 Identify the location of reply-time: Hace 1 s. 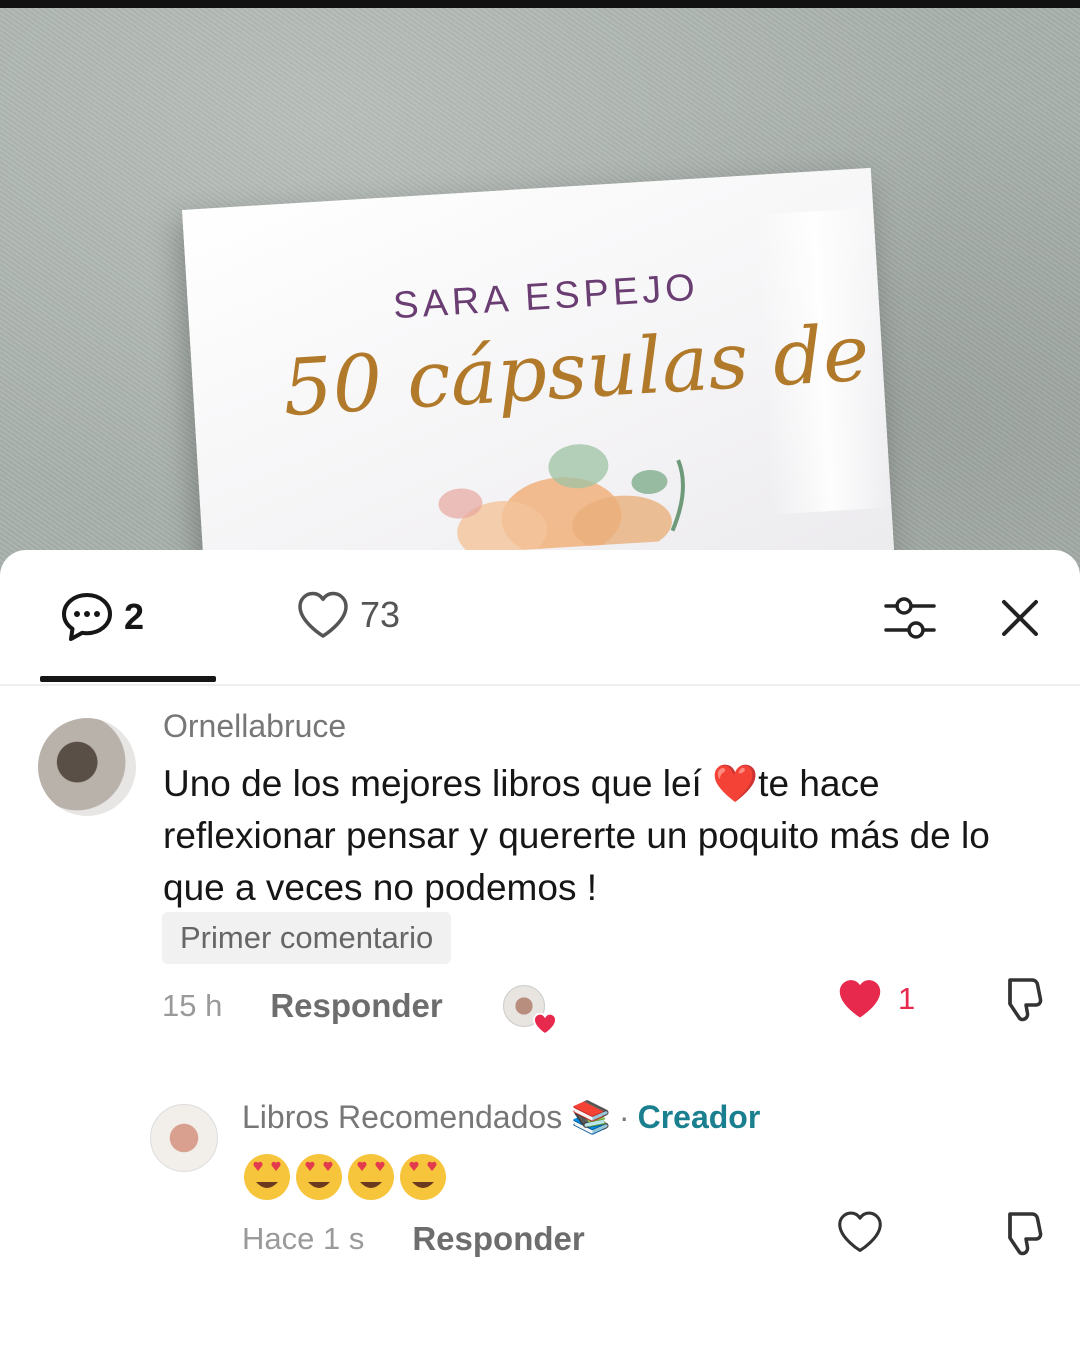
(303, 1238).